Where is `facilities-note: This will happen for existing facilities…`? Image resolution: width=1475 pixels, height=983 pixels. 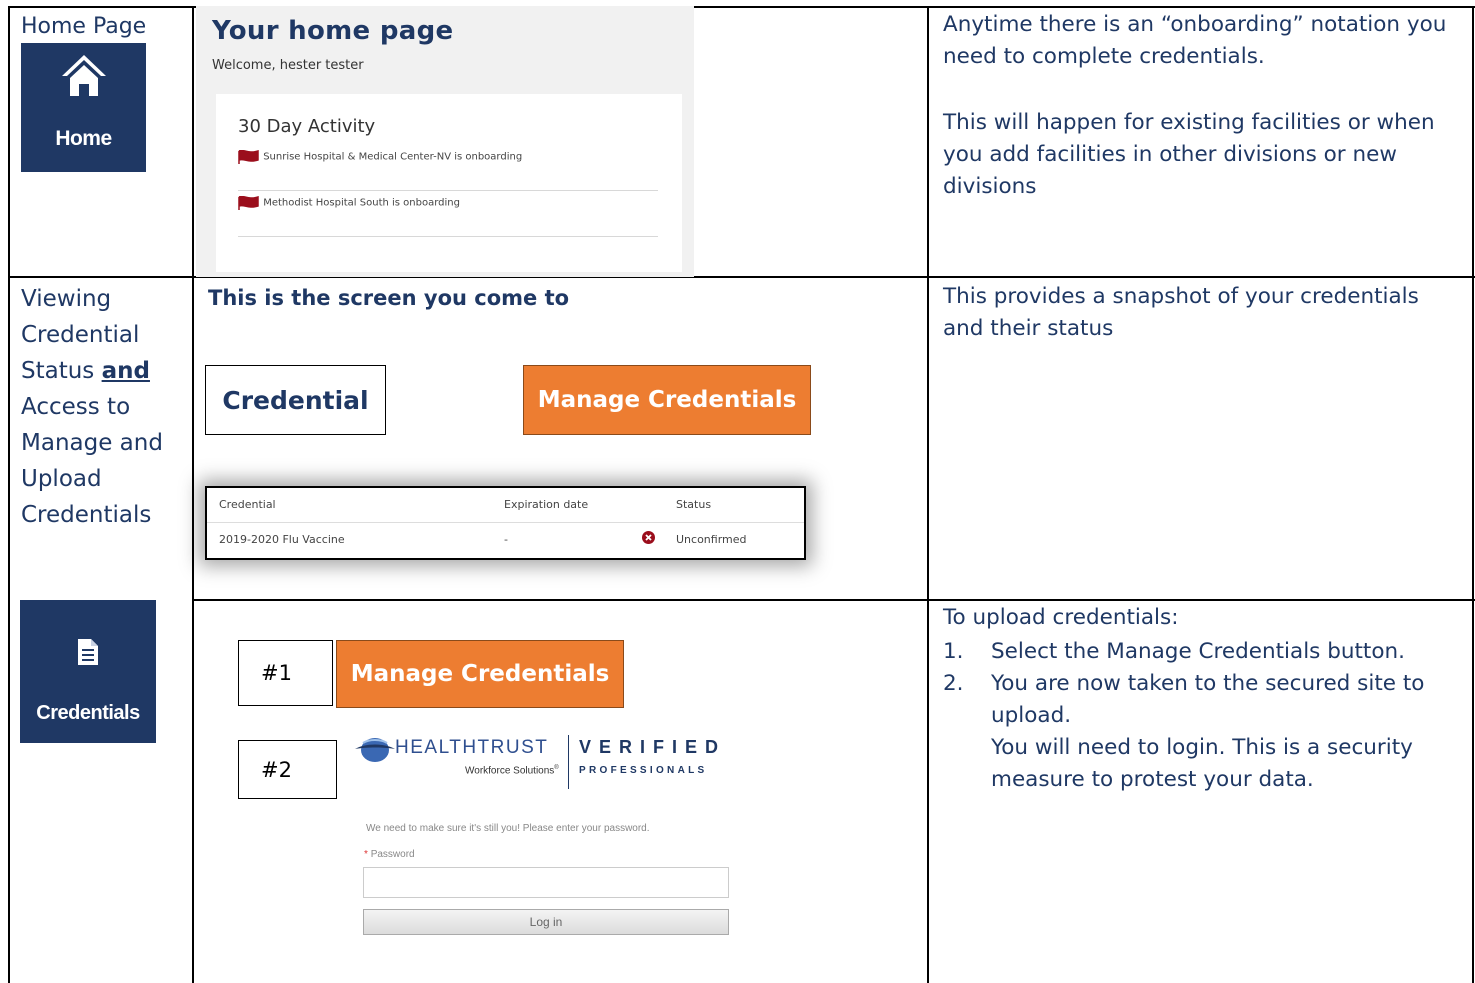 facilities-note: This will happen for existing facilities… is located at coordinates (1189, 154).